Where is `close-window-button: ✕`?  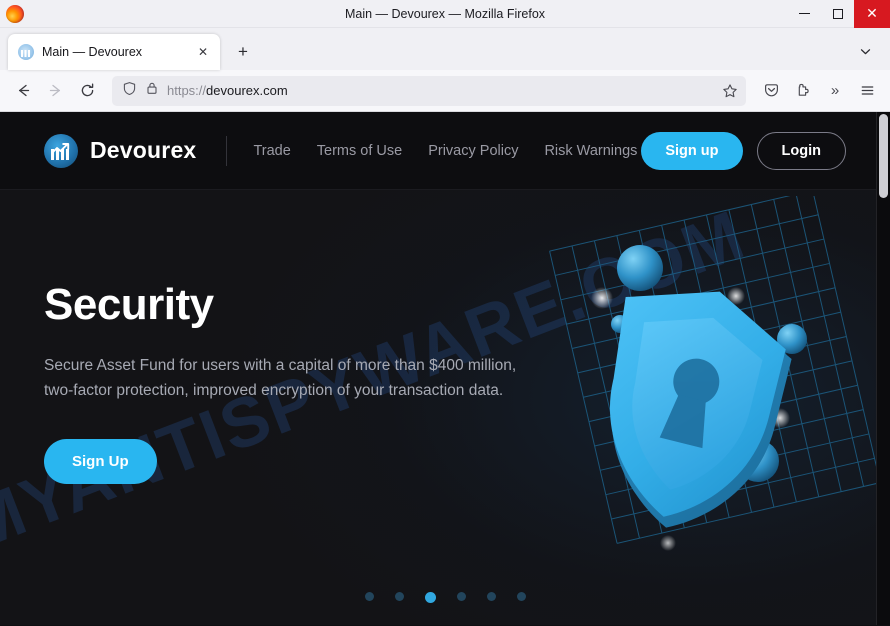 close-window-button: ✕ is located at coordinates (872, 14).